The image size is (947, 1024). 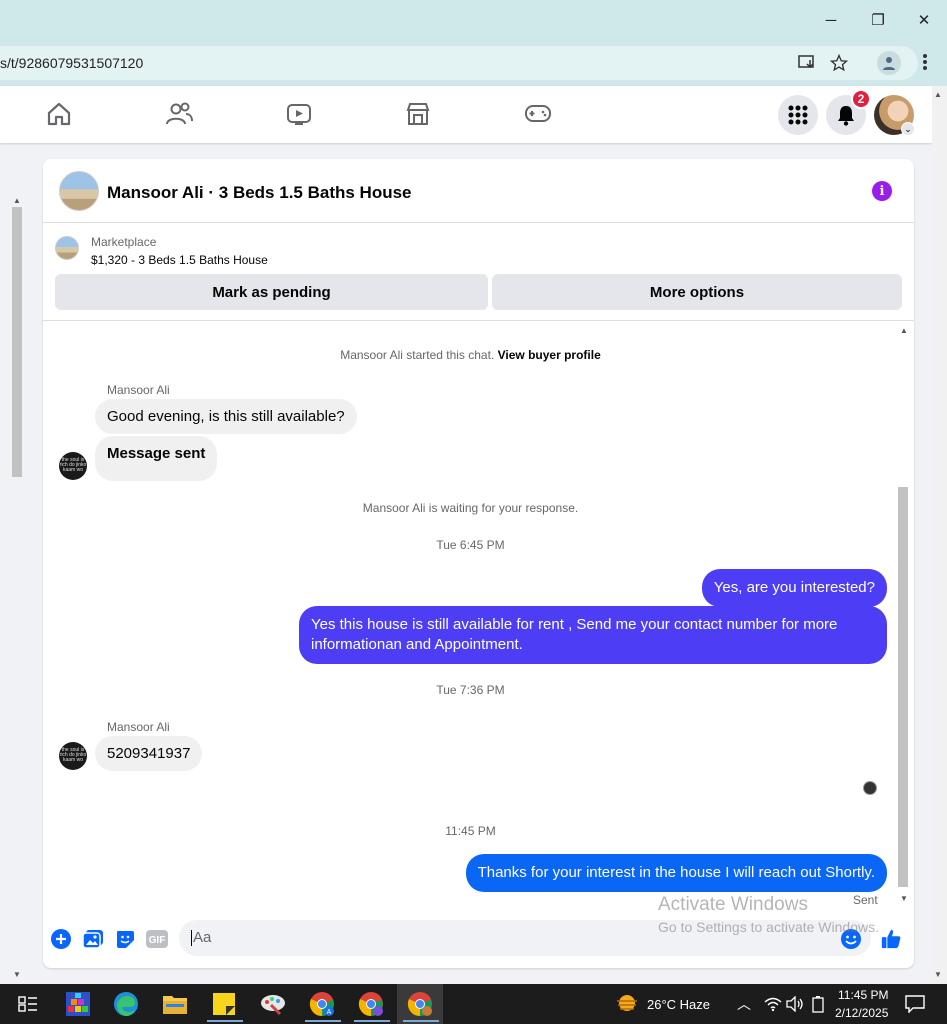 I want to click on notification-center-icon, so click(x=915, y=1004).